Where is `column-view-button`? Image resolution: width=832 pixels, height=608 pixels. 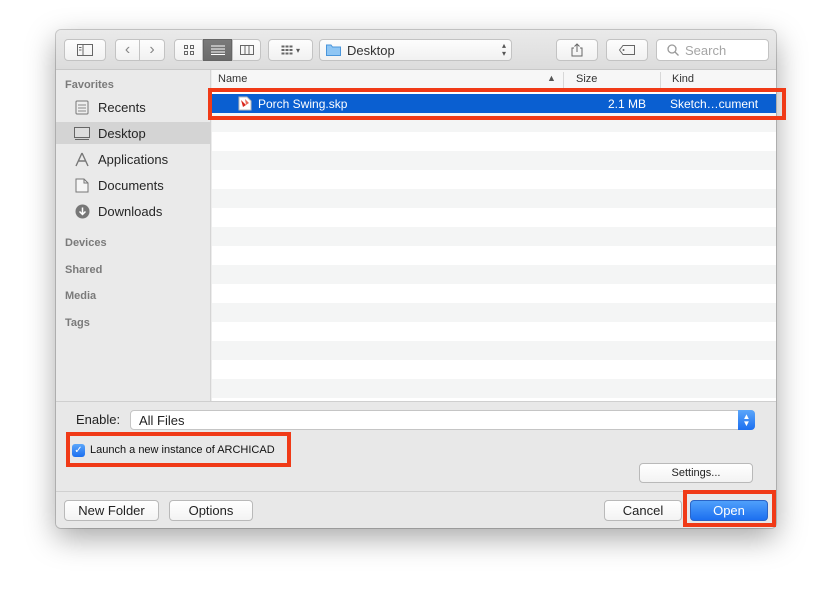
column-view-button is located at coordinates (246, 50).